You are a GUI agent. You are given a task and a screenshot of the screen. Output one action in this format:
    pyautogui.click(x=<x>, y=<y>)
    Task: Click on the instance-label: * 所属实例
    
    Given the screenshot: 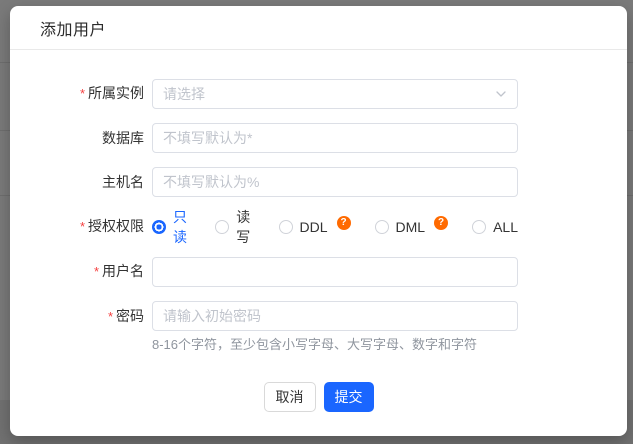 What is the action you would take?
    pyautogui.click(x=111, y=93)
    